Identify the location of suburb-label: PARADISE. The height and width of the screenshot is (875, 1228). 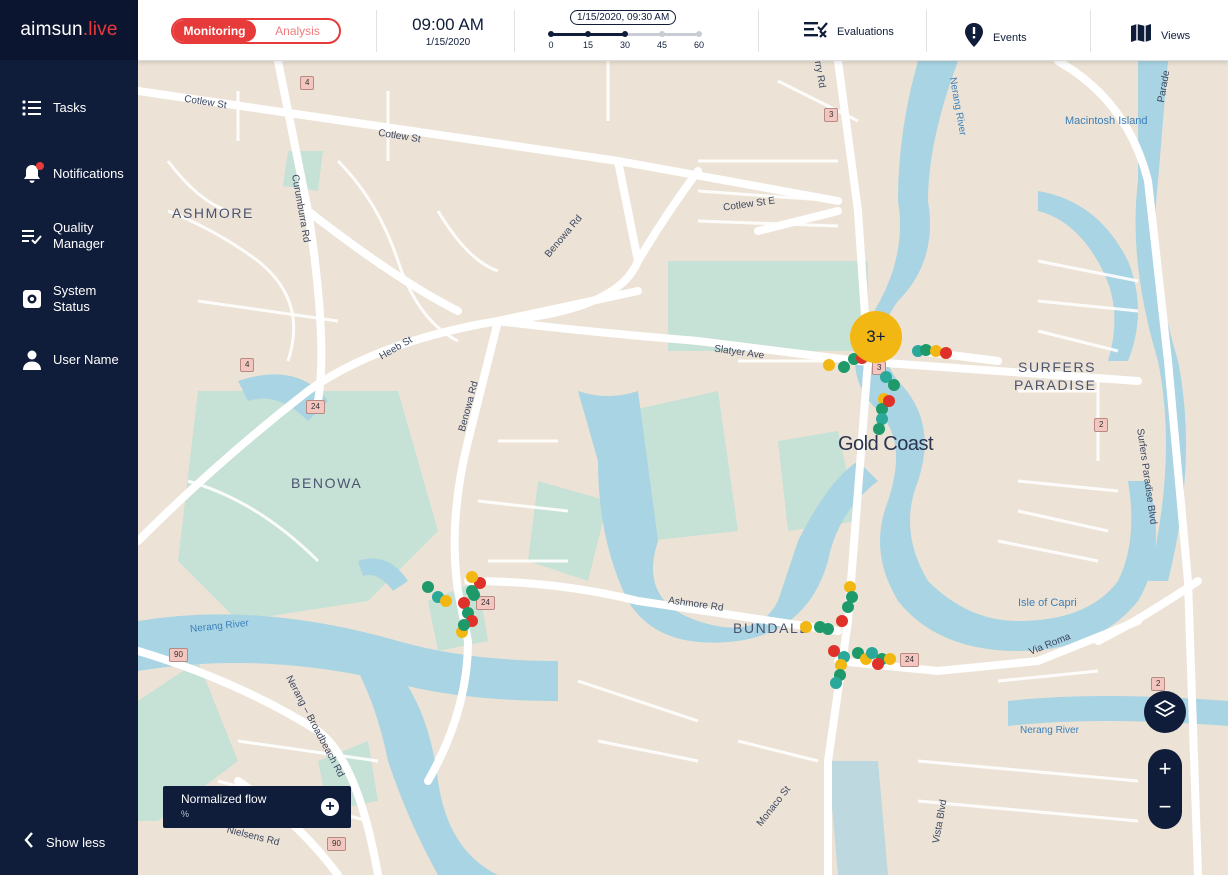
(1055, 385).